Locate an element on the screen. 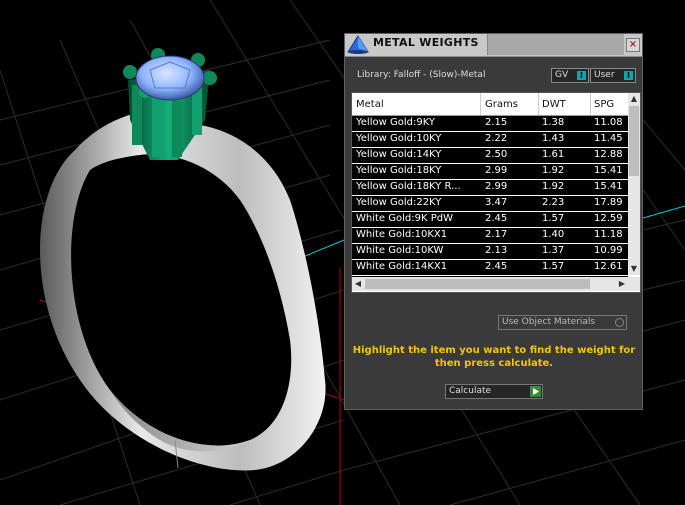 This screenshot has width=685, height=505. cell-metal: Yellow Gold:10KY is located at coordinates (399, 138).